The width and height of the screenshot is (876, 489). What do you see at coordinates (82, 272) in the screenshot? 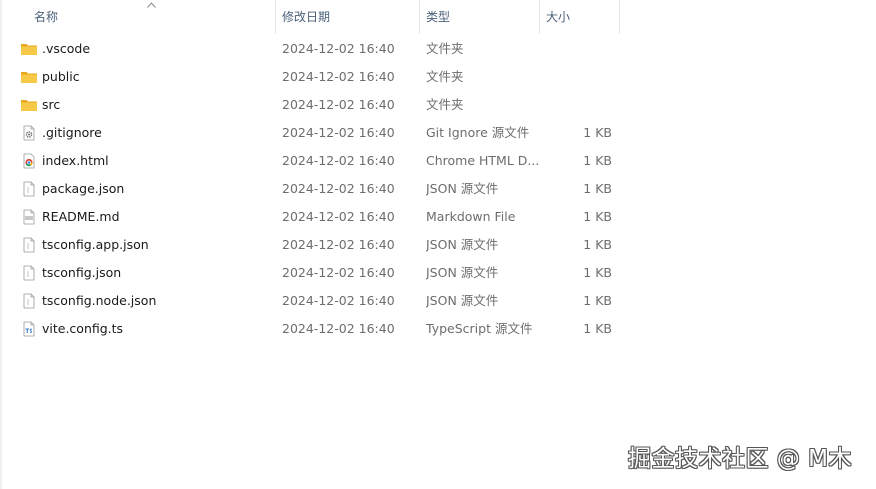
I see `file-name: tsconfig.json` at bounding box center [82, 272].